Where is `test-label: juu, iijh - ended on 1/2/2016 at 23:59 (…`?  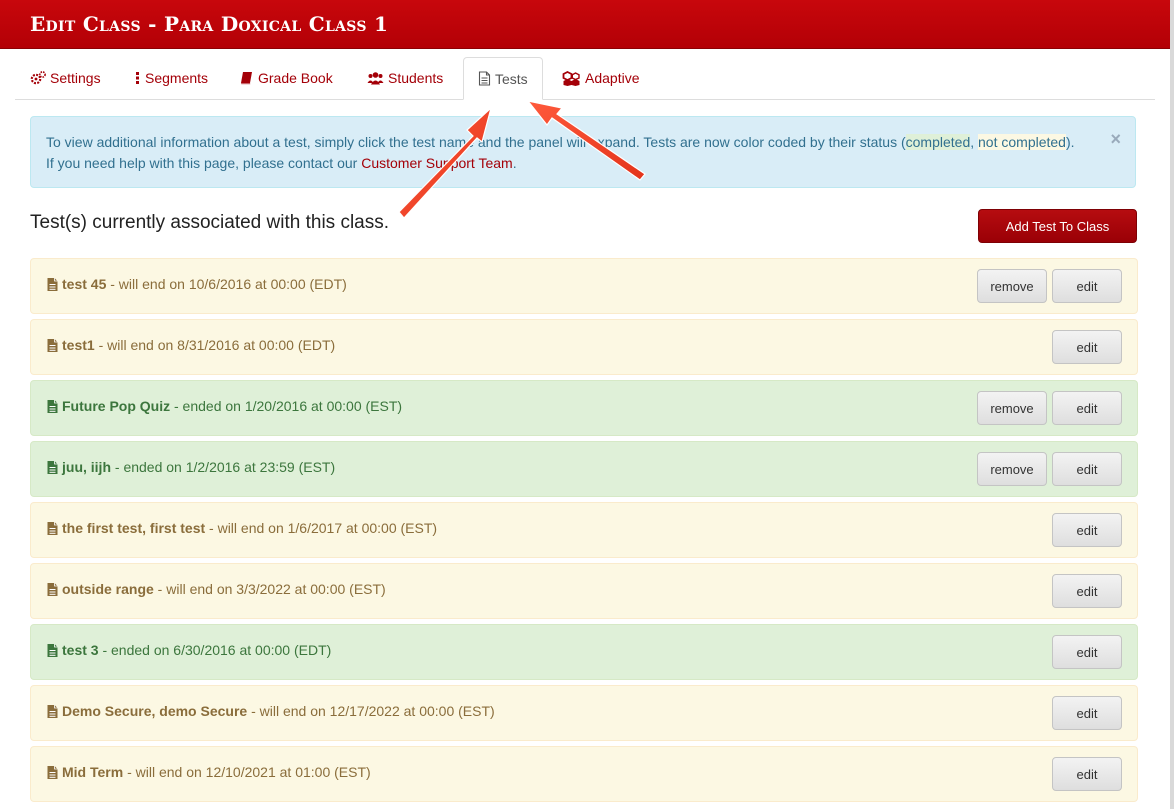
test-label: juu, iijh - ended on 1/2/2016 at 23:59 (… is located at coordinates (190, 467).